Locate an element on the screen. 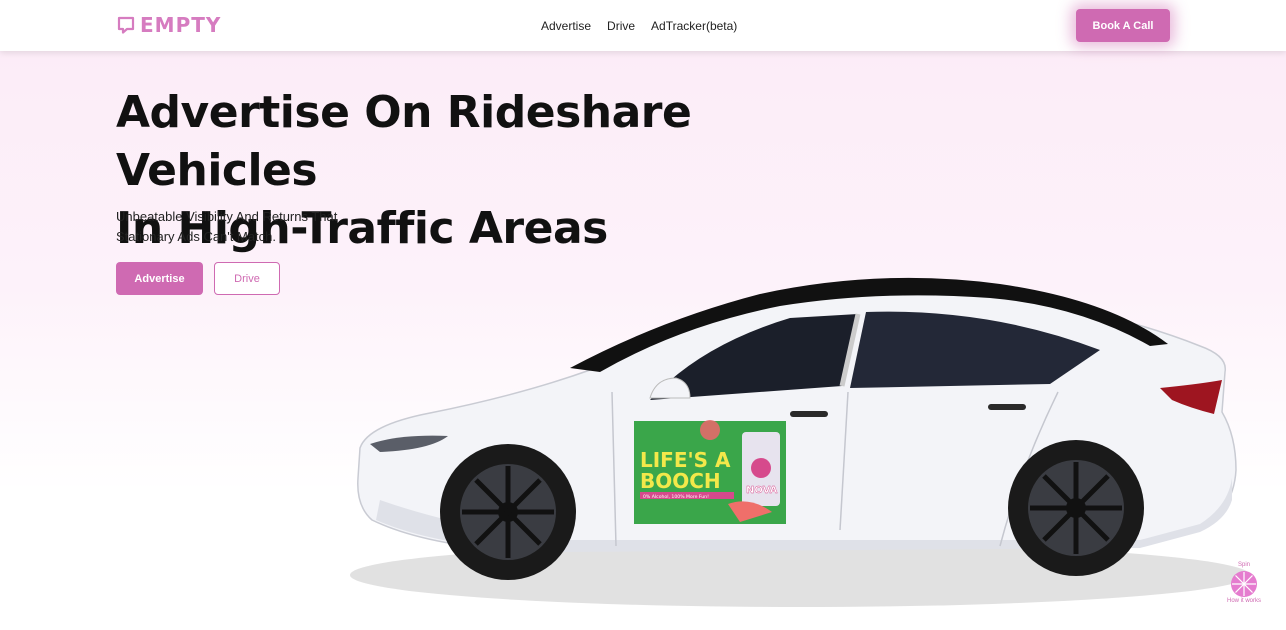 This screenshot has height=630, width=1286. spinner-wheel-icon is located at coordinates (1244, 584).